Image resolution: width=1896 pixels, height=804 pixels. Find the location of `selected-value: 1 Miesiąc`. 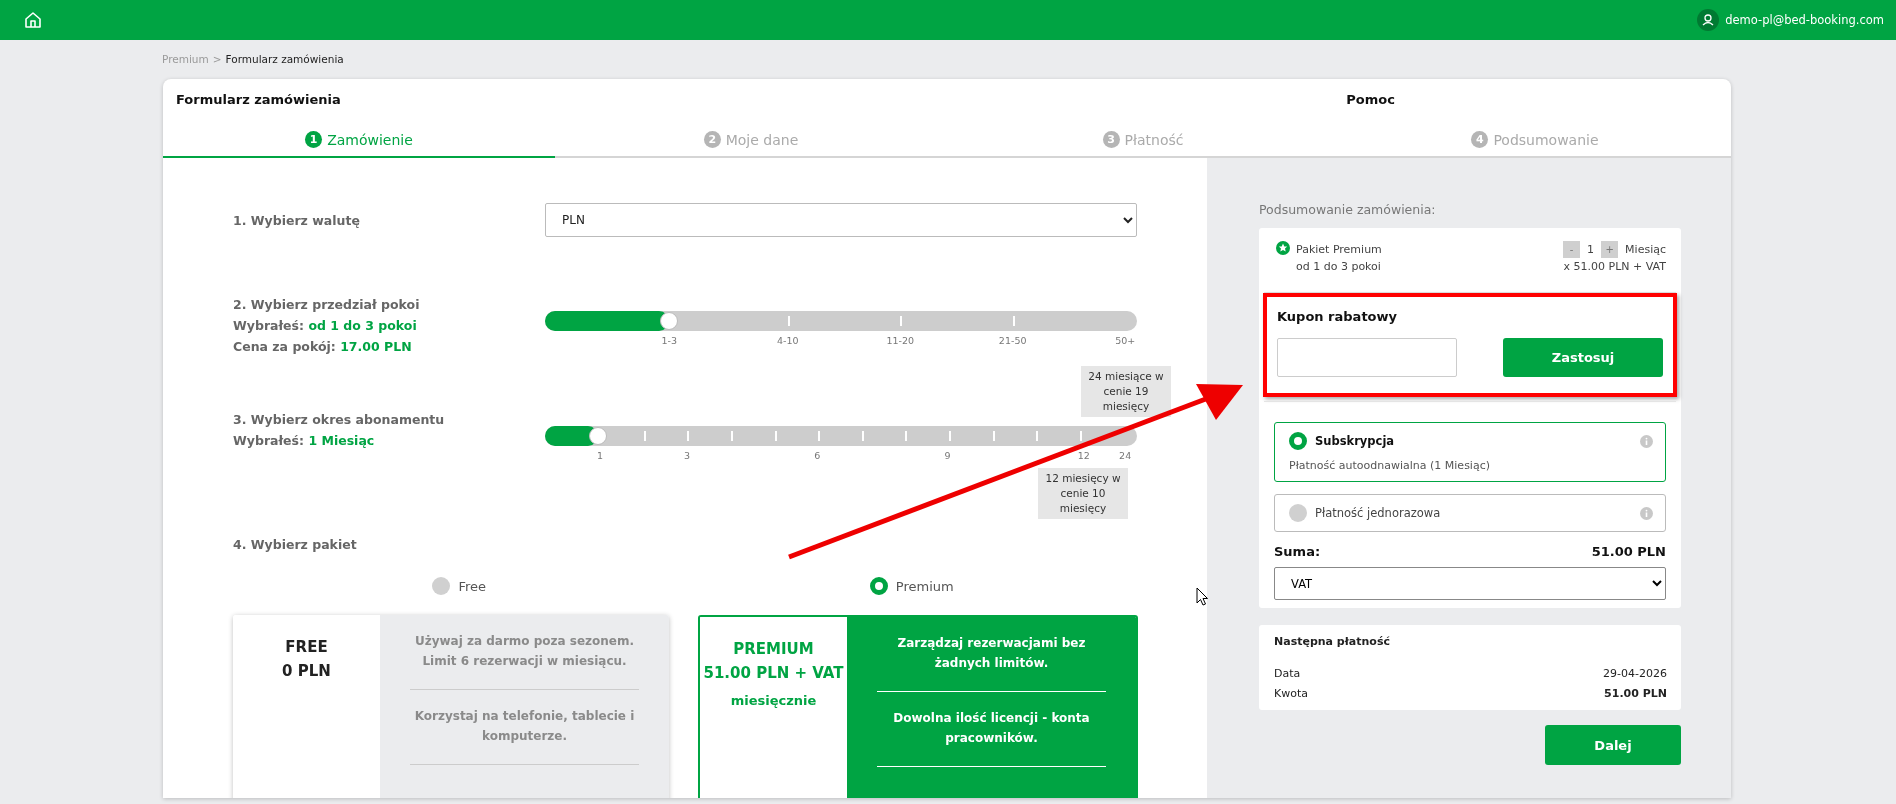

selected-value: 1 Miesiąc is located at coordinates (341, 440).